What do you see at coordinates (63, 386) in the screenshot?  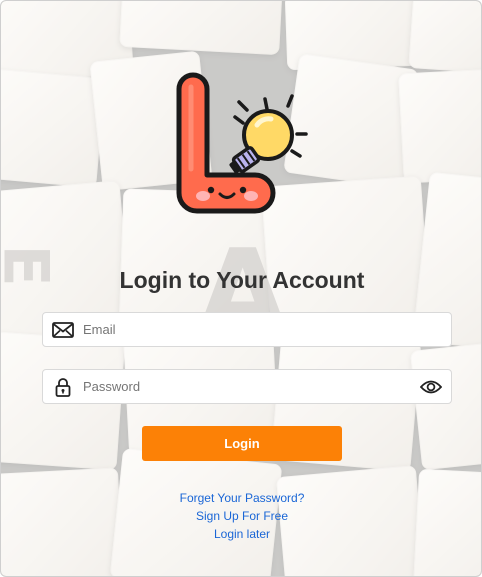 I see `padlock-icon` at bounding box center [63, 386].